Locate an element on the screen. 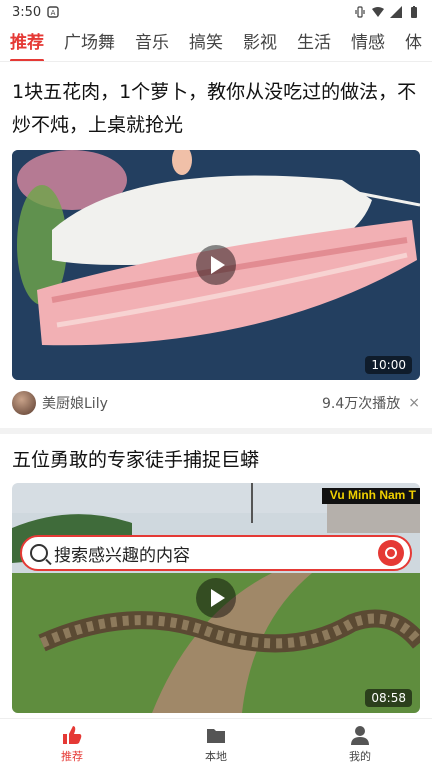  watermark: Vu Minh Nam T is located at coordinates (372, 495).